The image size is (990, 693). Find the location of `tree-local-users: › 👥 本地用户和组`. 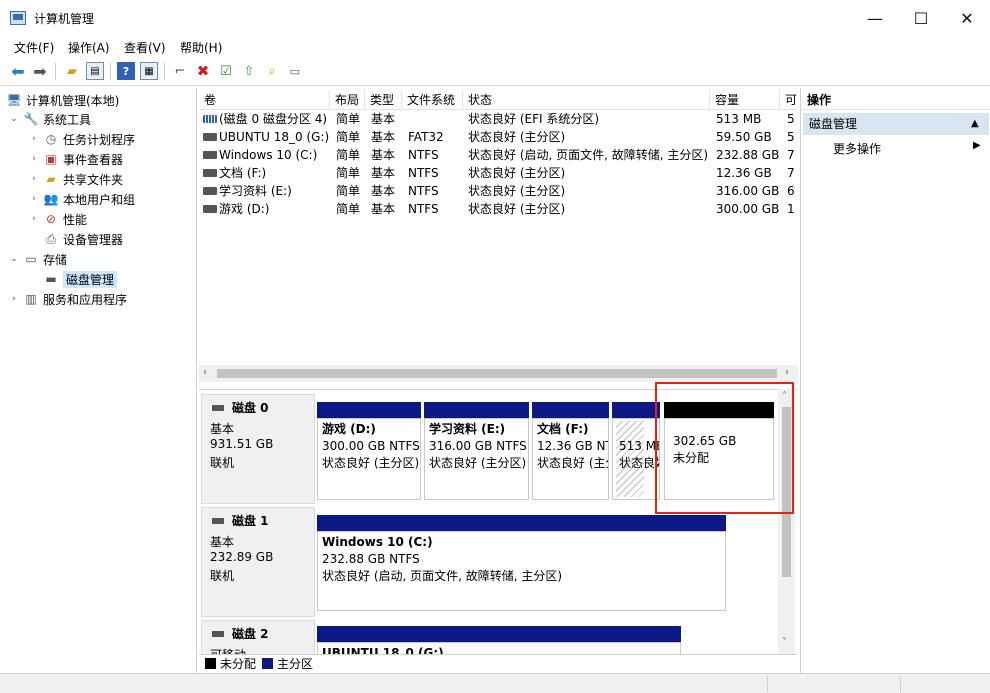

tree-local-users: › 👥 本地用户和组 is located at coordinates (81, 199).